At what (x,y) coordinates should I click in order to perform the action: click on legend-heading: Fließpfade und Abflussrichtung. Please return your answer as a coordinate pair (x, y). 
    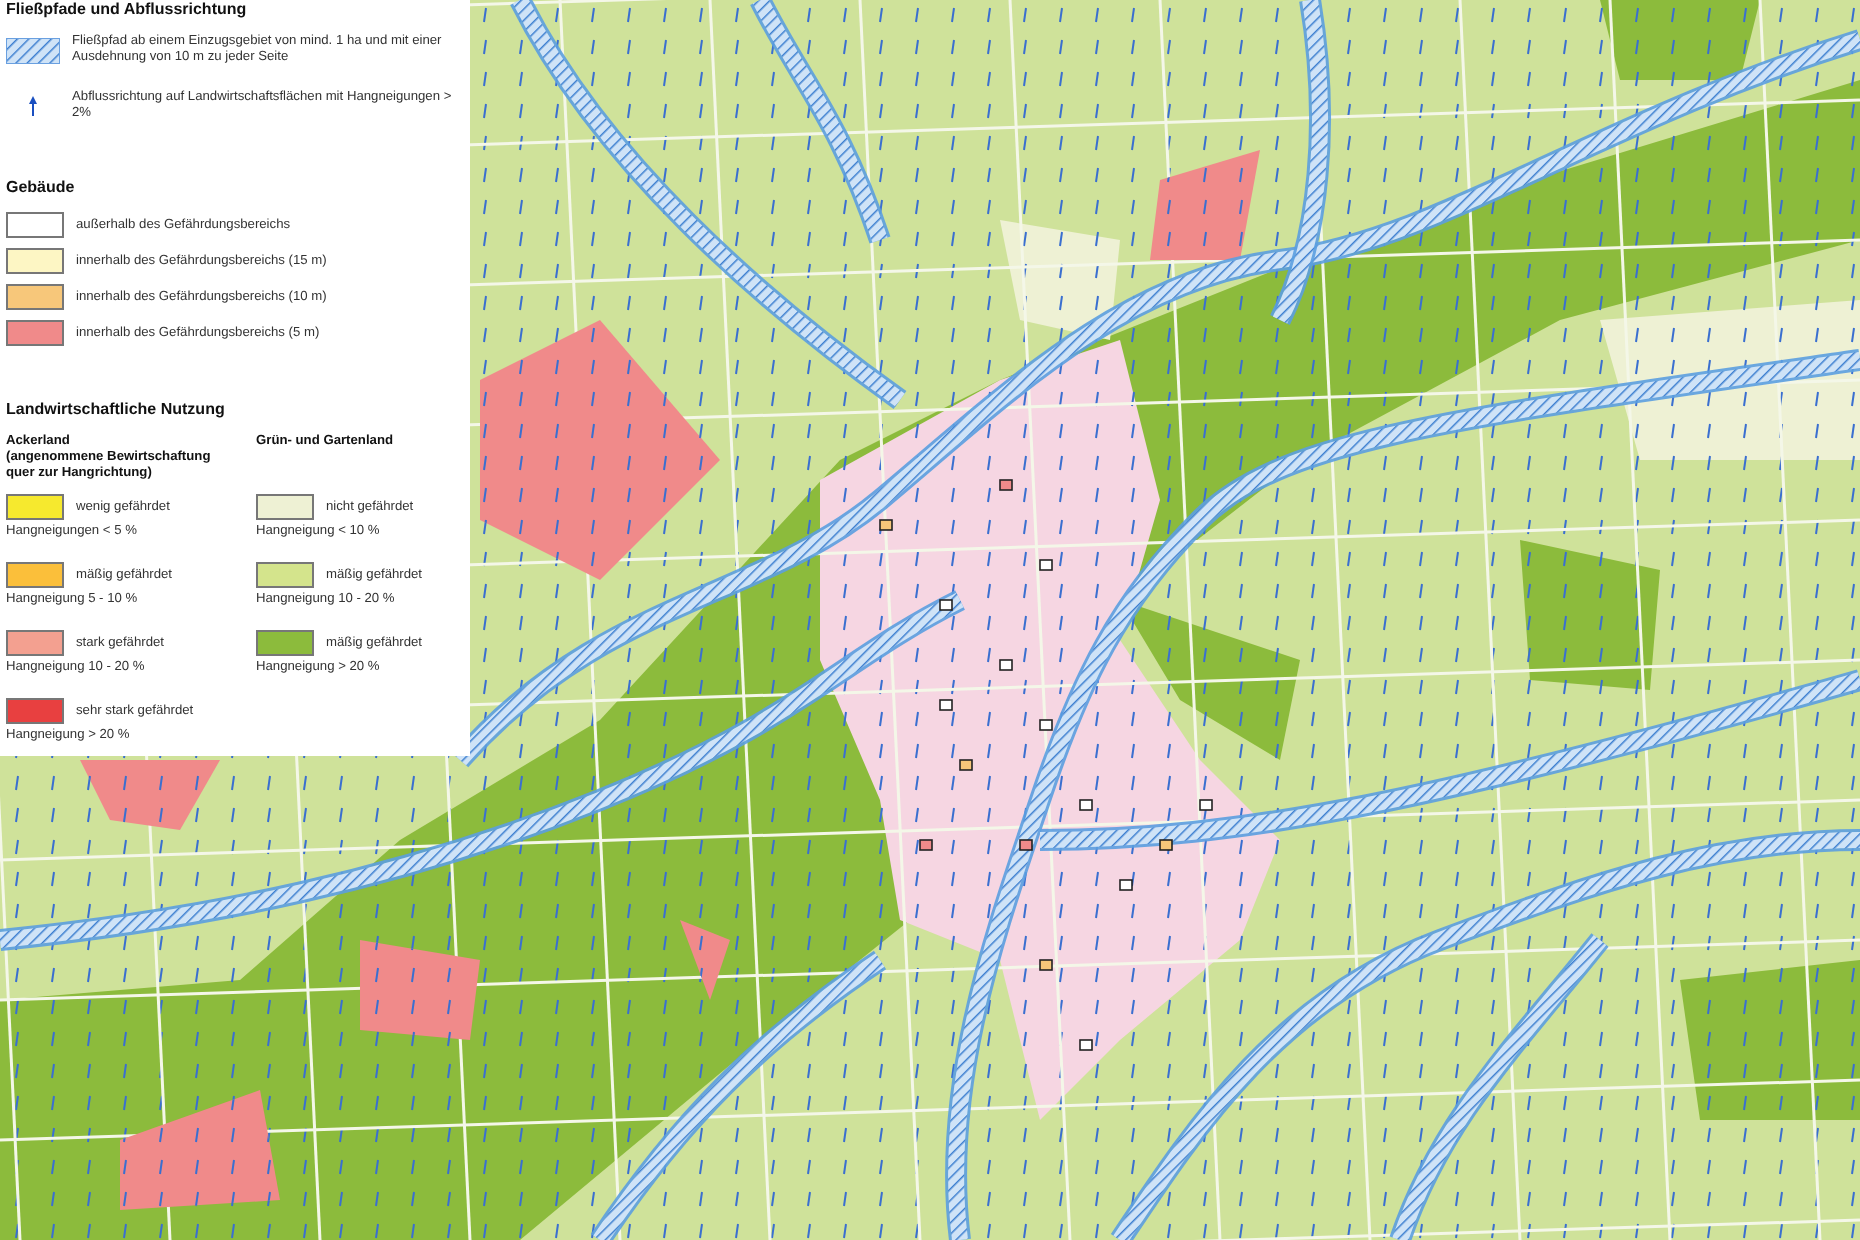
    Looking at the image, I should click on (127, 9).